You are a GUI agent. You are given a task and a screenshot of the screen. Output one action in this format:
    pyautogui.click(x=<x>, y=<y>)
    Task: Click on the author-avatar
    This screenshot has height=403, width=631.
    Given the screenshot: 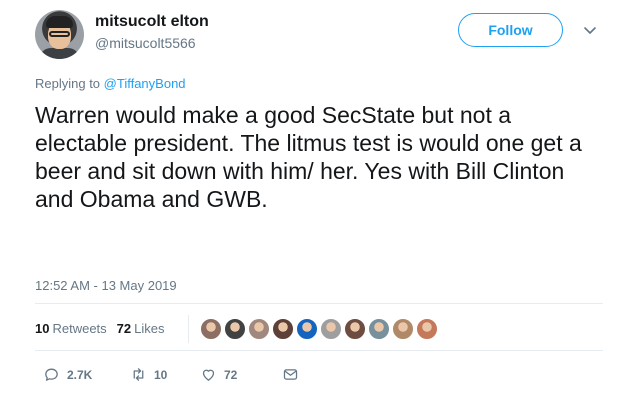 What is the action you would take?
    pyautogui.click(x=59, y=34)
    